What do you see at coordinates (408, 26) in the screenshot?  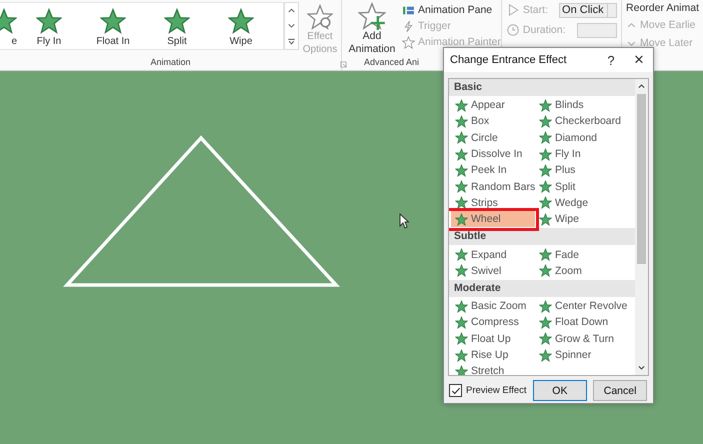 I see `lightning-icon` at bounding box center [408, 26].